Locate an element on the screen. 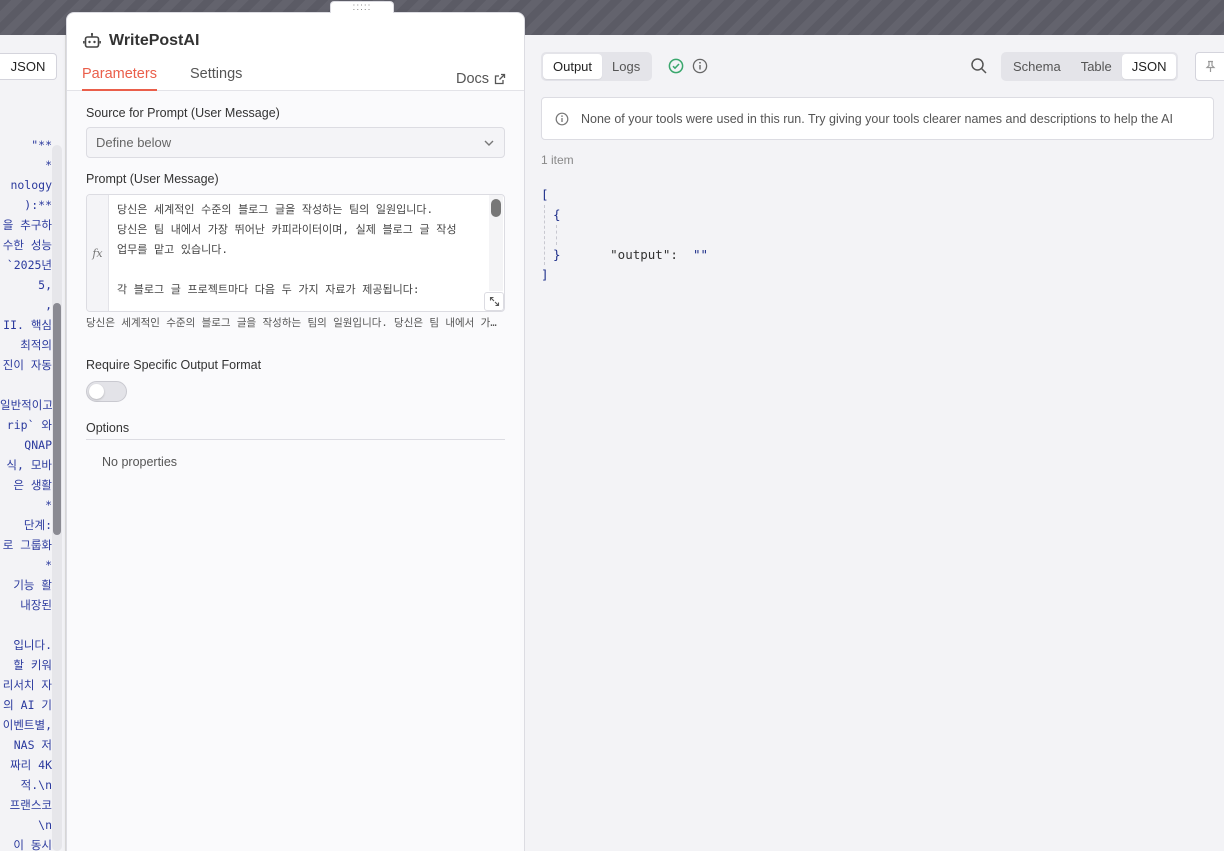 The height and width of the screenshot is (851, 1224). pin-data-button is located at coordinates (1209, 66).